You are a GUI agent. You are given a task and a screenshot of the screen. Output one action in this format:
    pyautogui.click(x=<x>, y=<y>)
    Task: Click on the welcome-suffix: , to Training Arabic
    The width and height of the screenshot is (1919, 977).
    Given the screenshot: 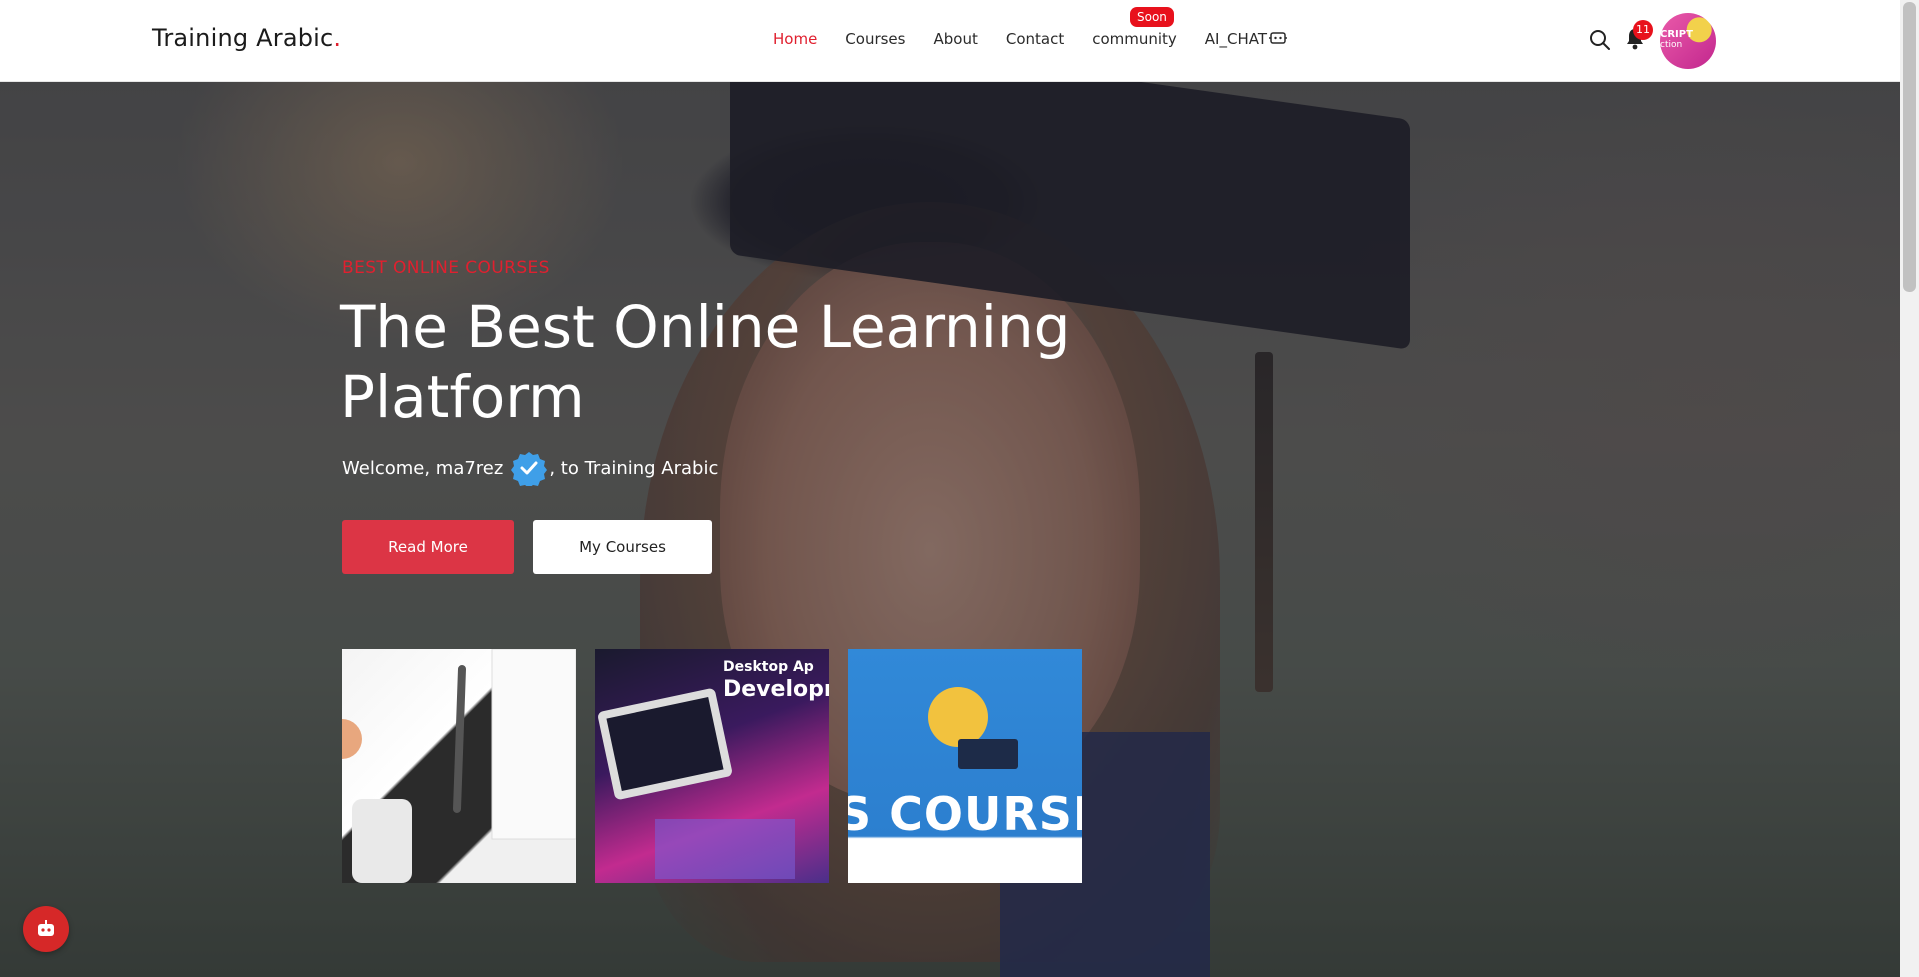 What is the action you would take?
    pyautogui.click(x=634, y=468)
    